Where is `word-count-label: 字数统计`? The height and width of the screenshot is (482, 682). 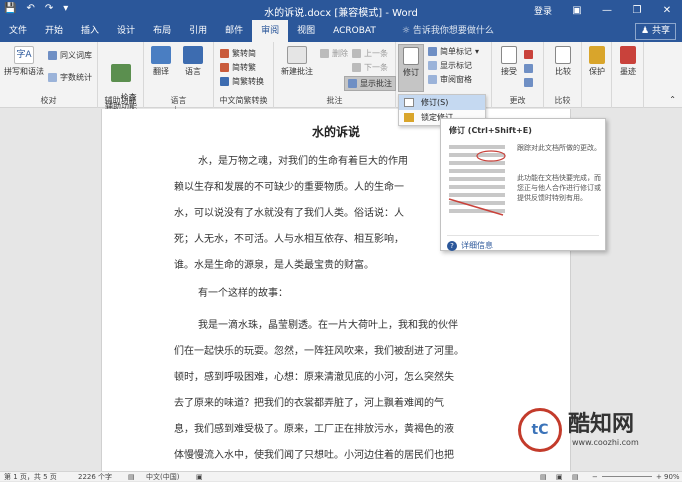
word-count-label: 字数统计 is located at coordinates (76, 77).